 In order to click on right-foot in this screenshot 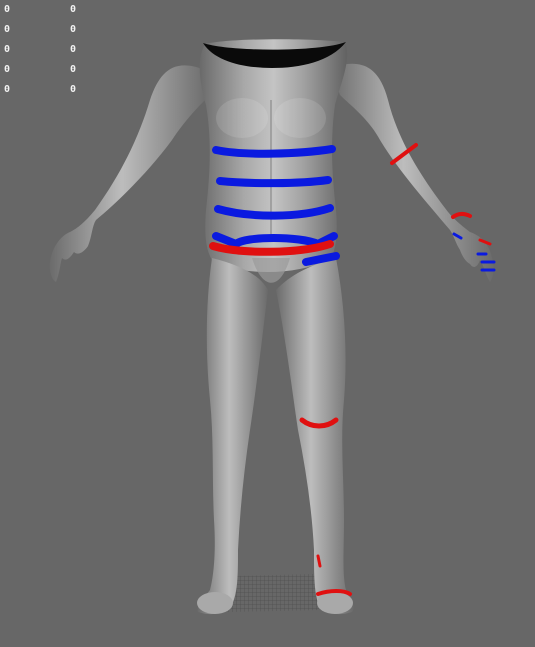, I will do `click(215, 603)`.